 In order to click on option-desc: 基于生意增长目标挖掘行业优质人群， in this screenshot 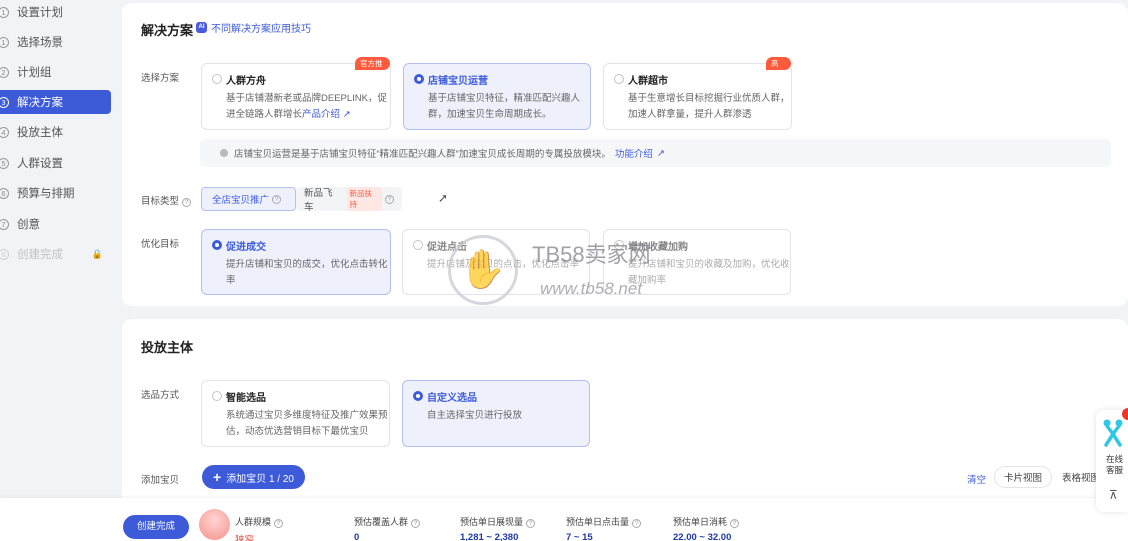, I will do `click(709, 98)`.